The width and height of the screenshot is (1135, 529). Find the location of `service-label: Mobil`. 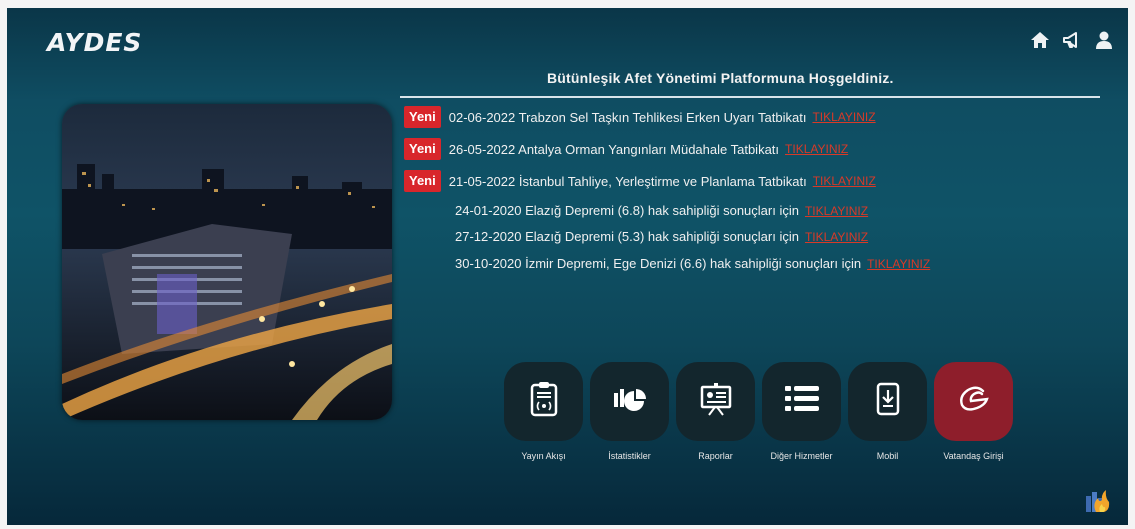

service-label: Mobil is located at coordinates (887, 456).